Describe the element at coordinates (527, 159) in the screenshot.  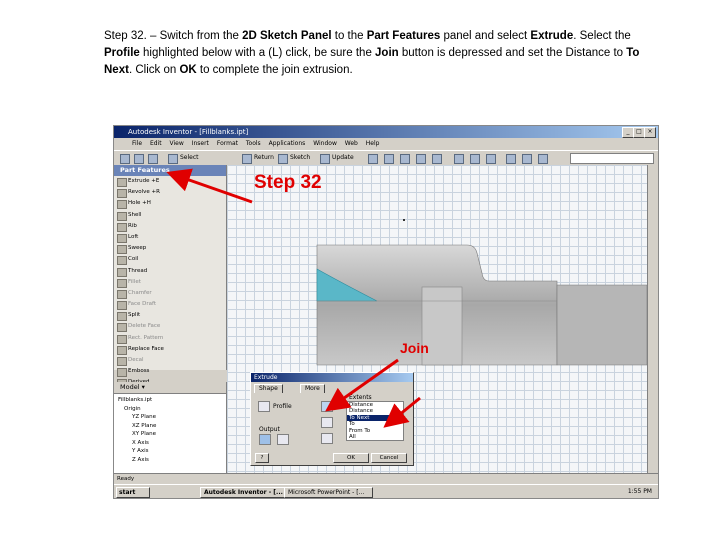
I see `color-icon` at that location.